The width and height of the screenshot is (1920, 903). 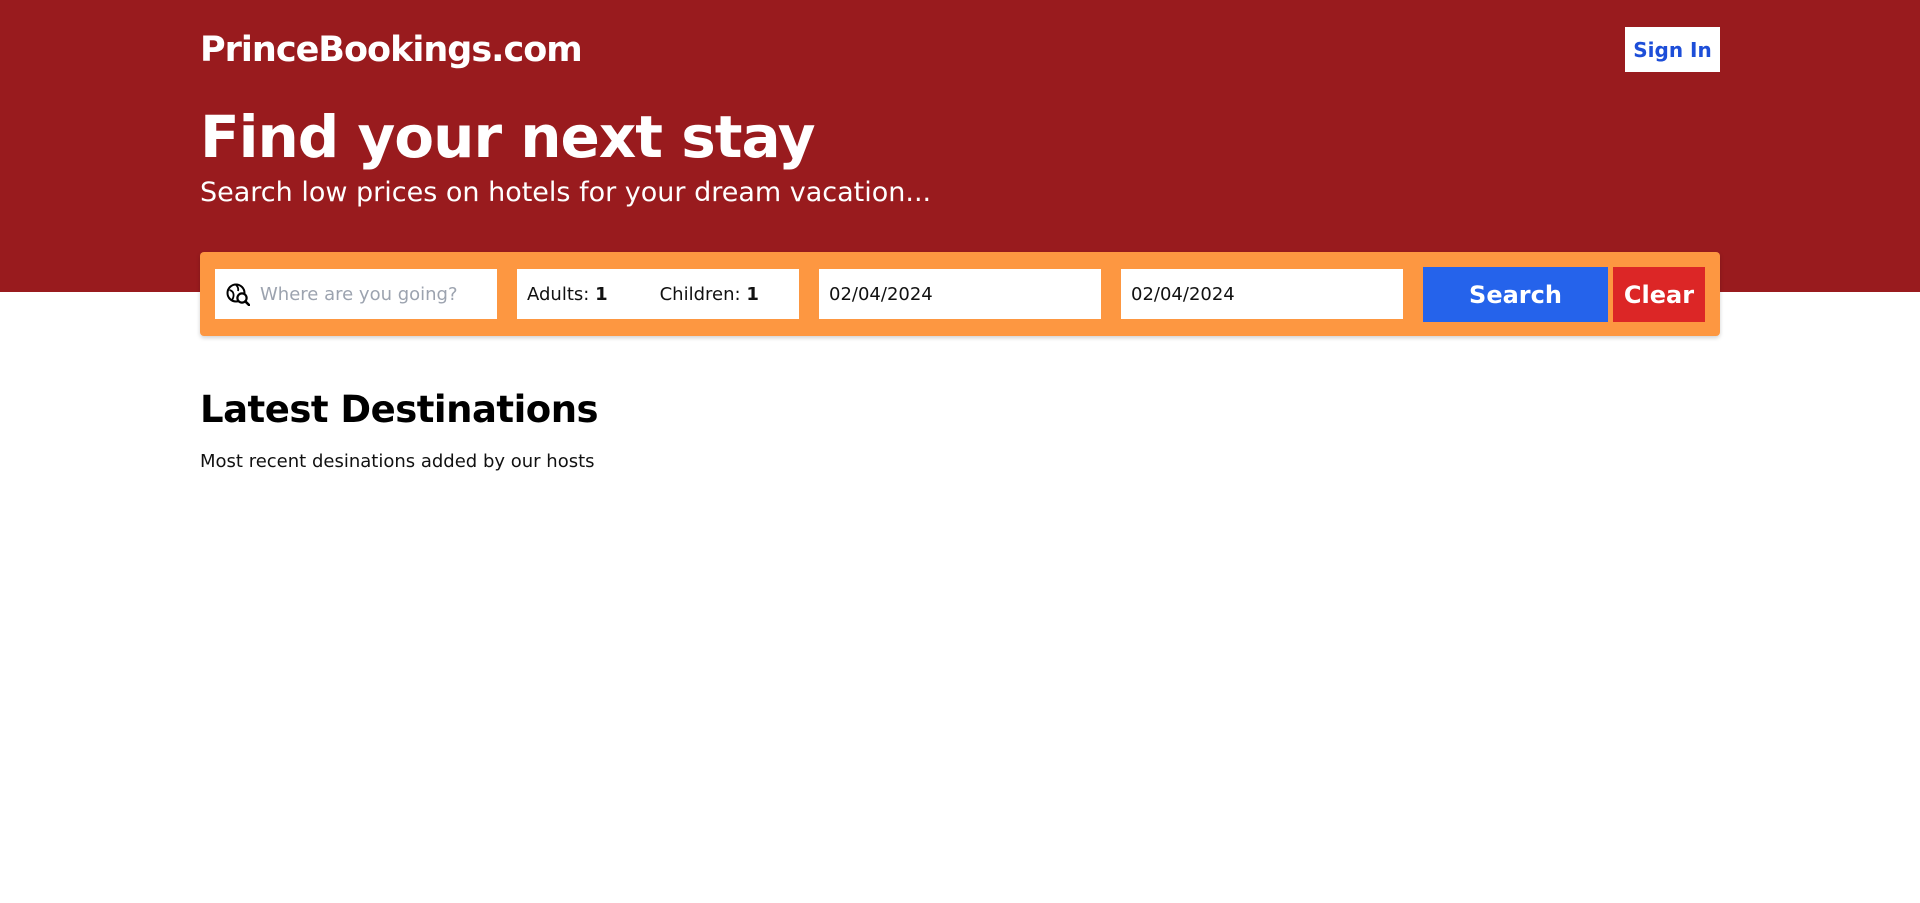 I want to click on adults-label: Adults:, so click(x=558, y=294).